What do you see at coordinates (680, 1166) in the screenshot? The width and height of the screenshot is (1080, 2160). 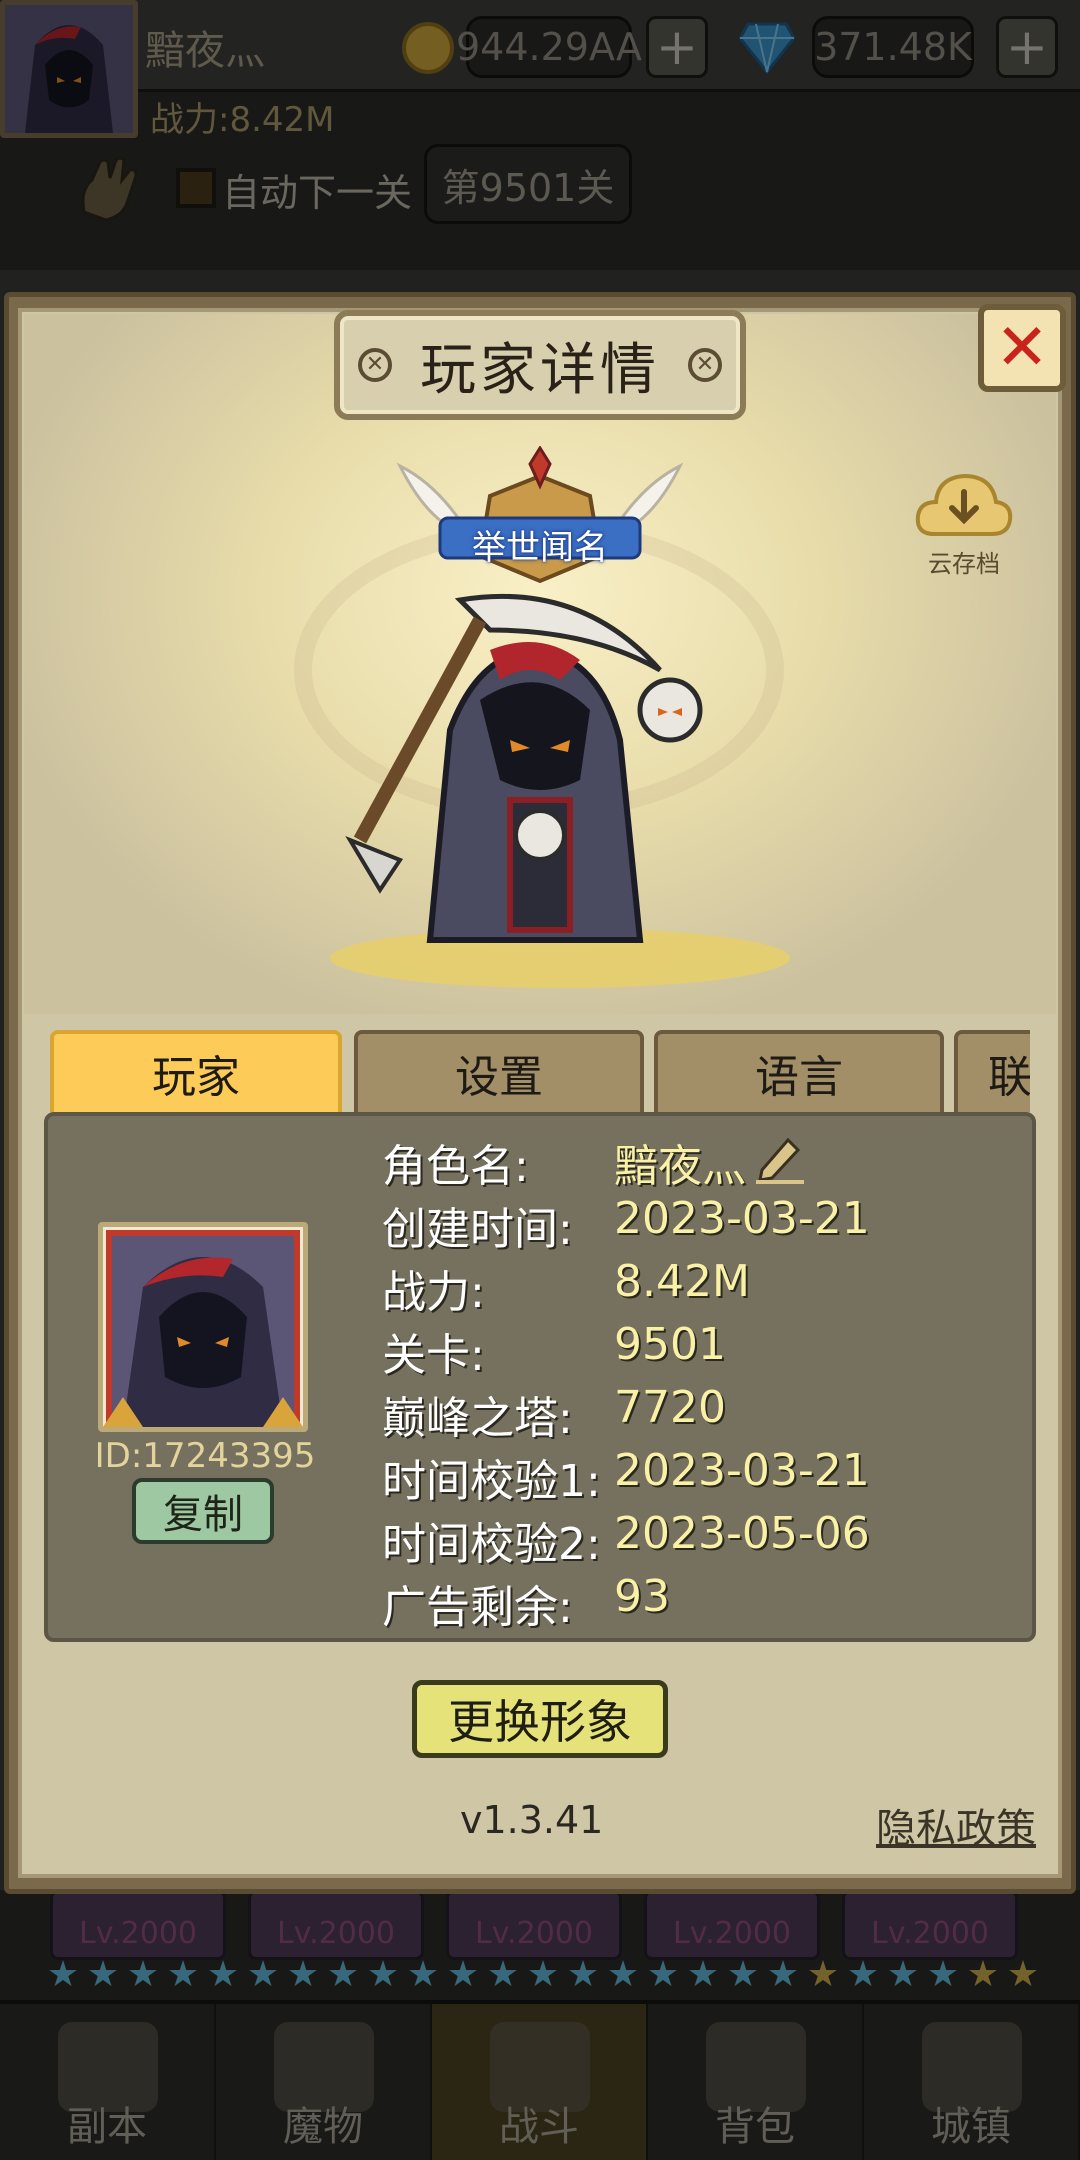 I see `value-character-name: 黯夜灬` at bounding box center [680, 1166].